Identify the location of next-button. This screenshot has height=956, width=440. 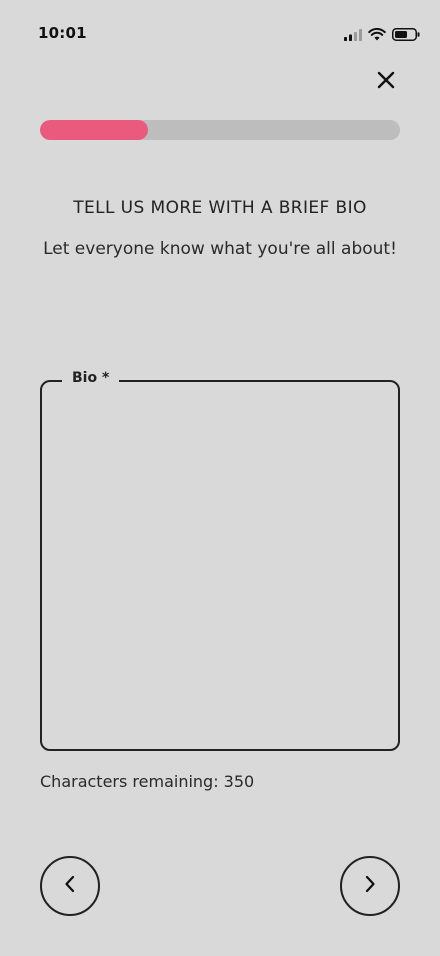
(370, 886).